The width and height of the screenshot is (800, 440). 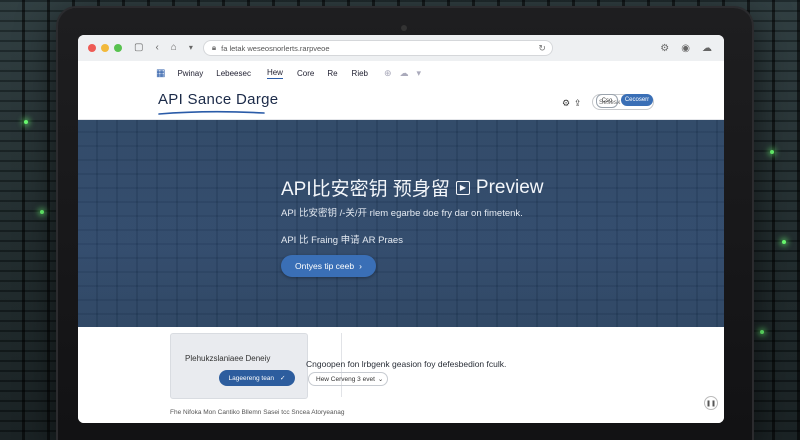 What do you see at coordinates (325, 266) in the screenshot?
I see `hero-cta-label: Ontyes tip ceeb` at bounding box center [325, 266].